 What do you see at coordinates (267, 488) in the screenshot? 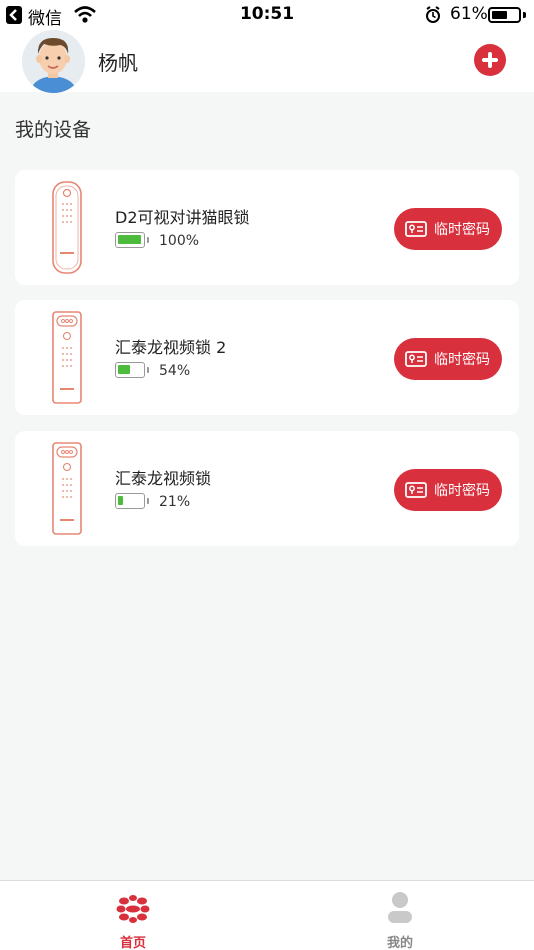
I see `device-card: 汇泰龙视频锁 21% 临时密码` at bounding box center [267, 488].